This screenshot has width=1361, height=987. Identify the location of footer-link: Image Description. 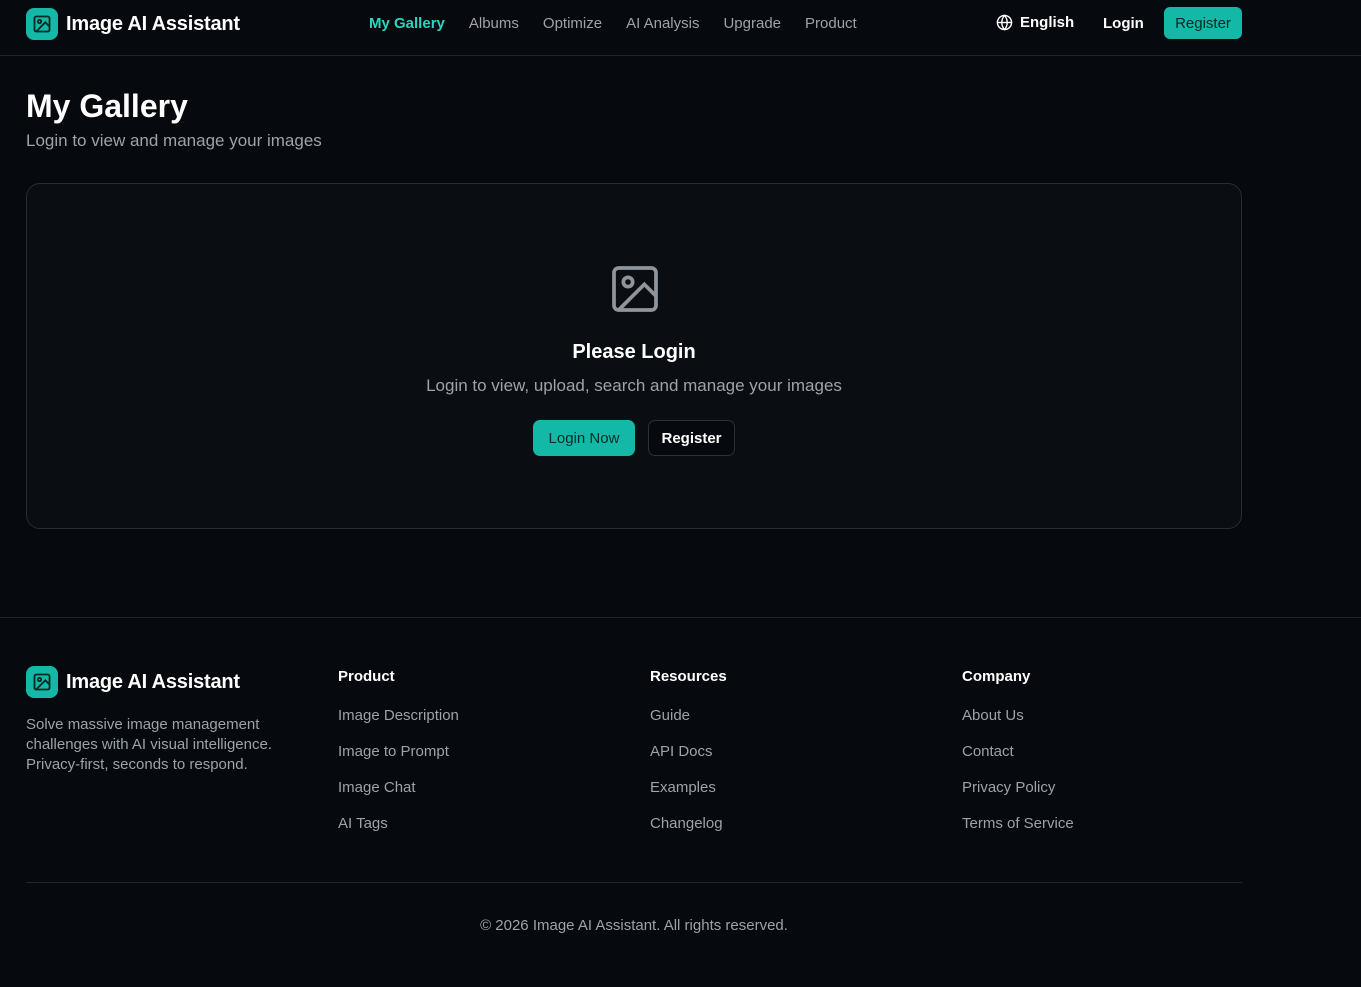
(398, 725).